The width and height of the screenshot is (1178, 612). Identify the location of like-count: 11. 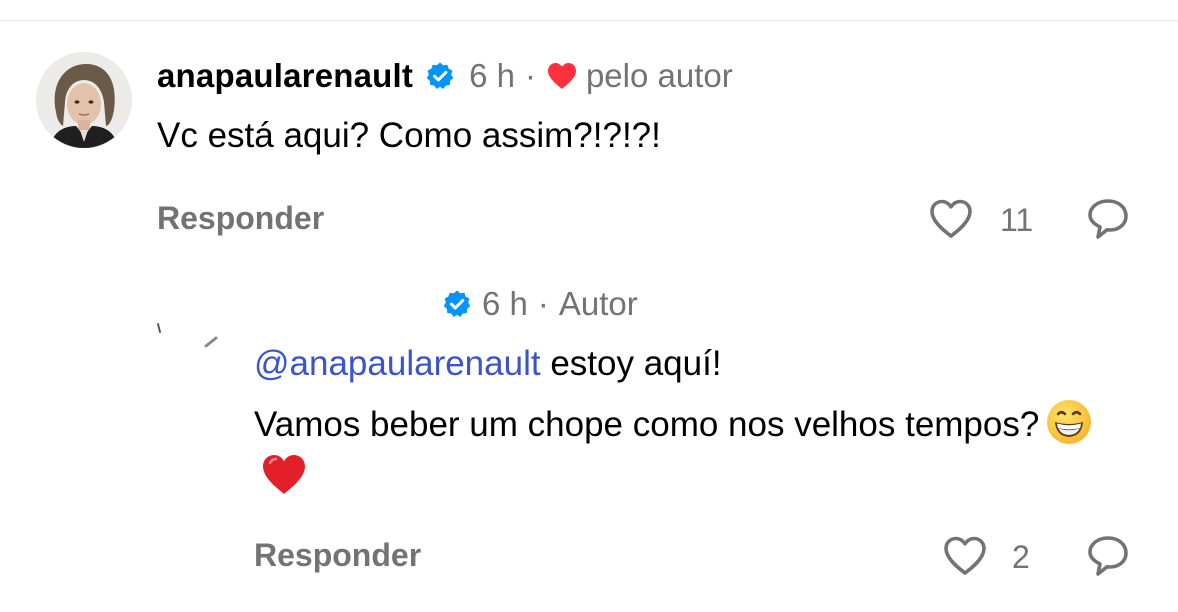
(1017, 220).